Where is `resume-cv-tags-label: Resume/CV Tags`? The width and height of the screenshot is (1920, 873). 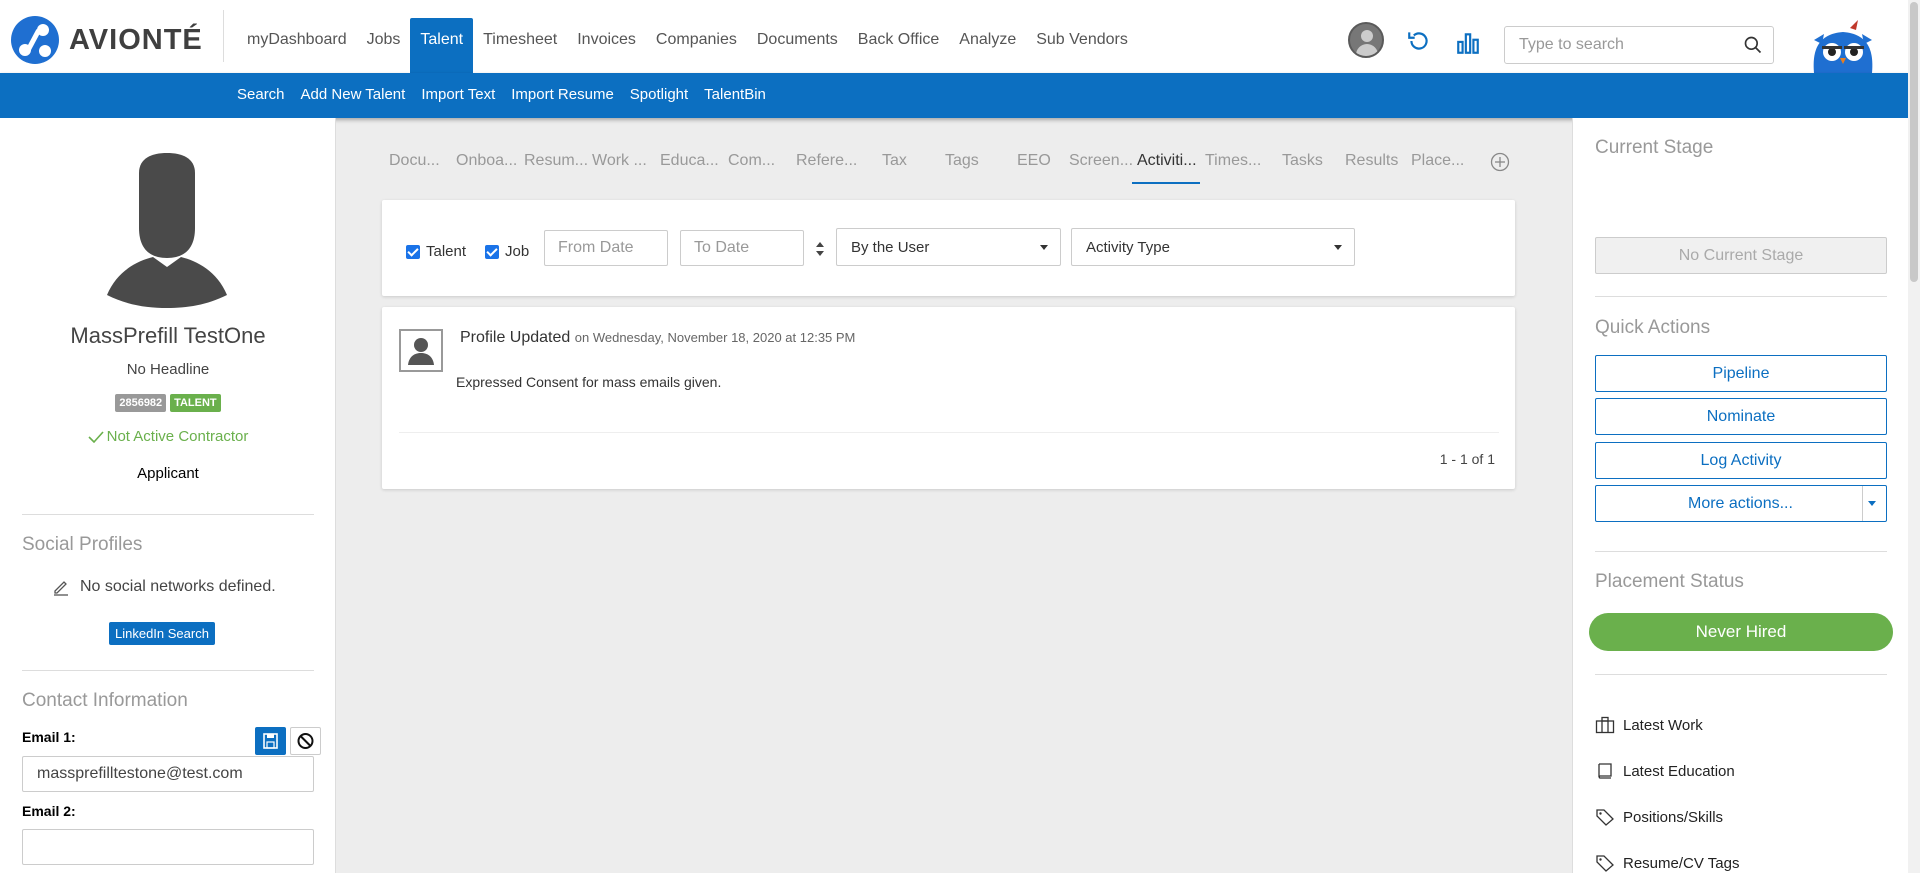 resume-cv-tags-label: Resume/CV Tags is located at coordinates (1681, 863).